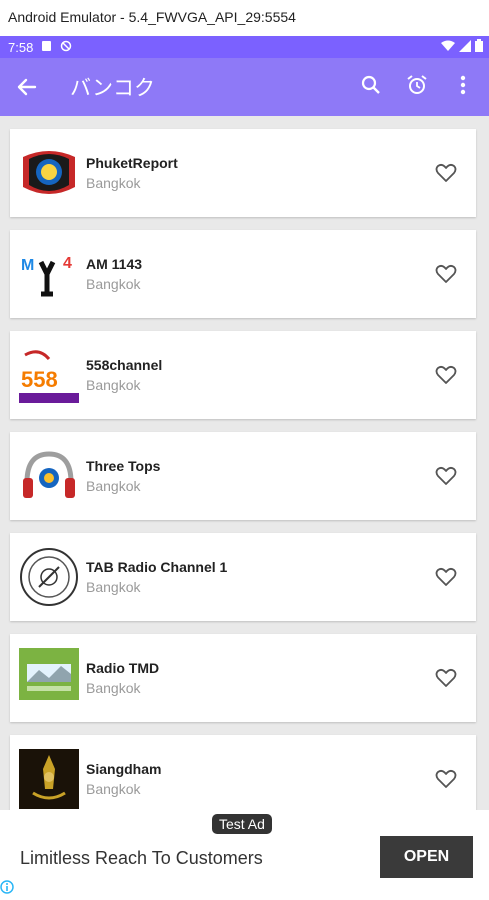 This screenshot has height=900, width=489. Describe the element at coordinates (21, 47) in the screenshot. I see `status-time: 7:58` at that location.